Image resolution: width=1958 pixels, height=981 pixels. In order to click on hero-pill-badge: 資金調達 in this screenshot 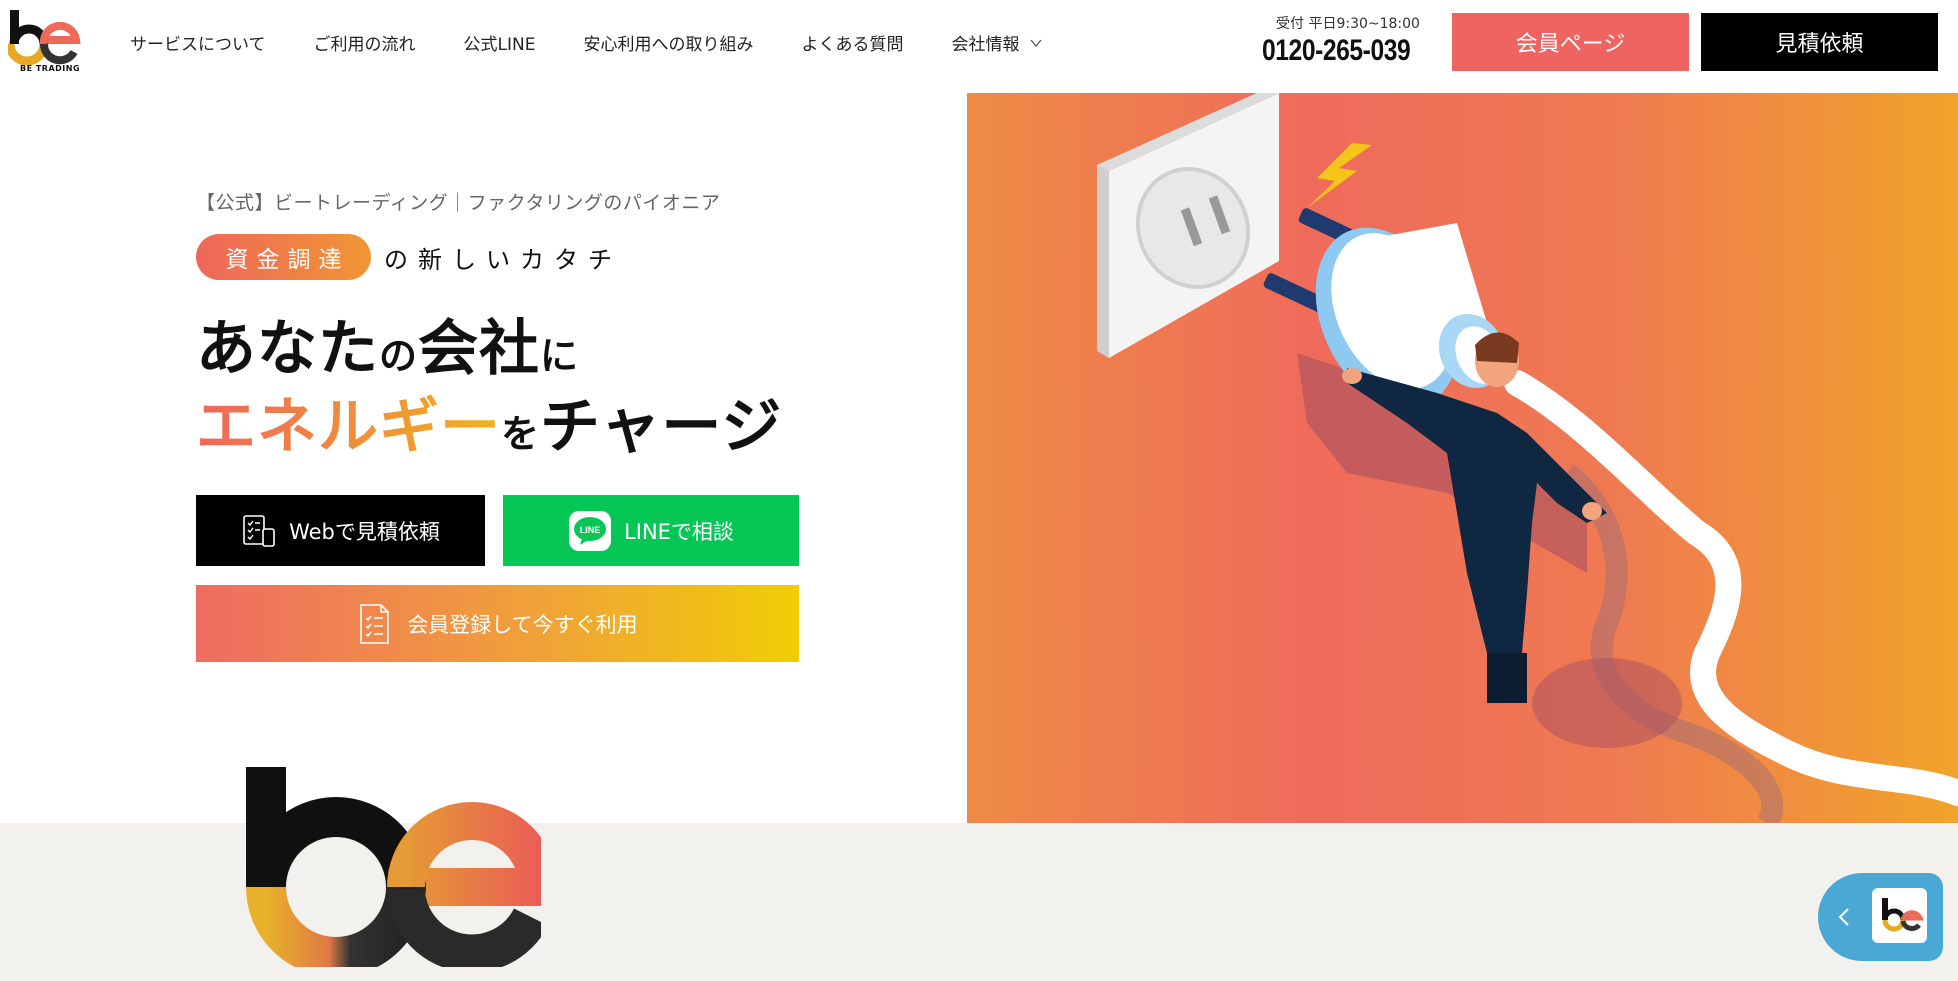, I will do `click(283, 257)`.